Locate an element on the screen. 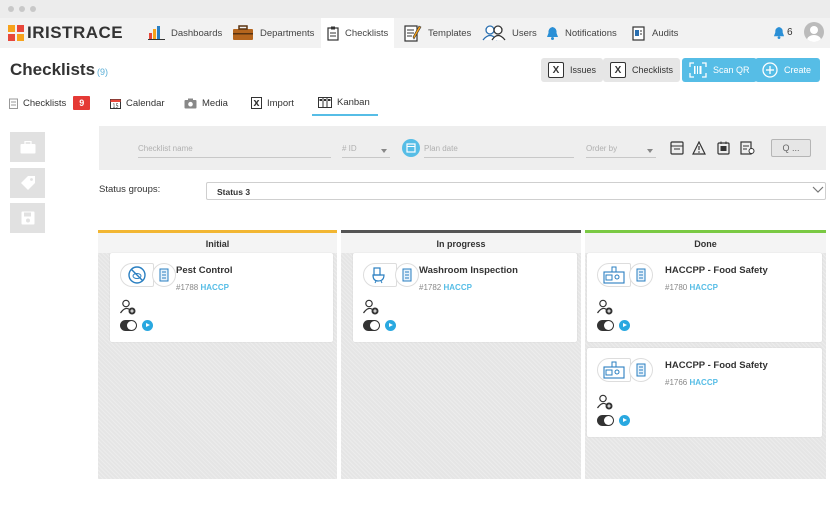 The height and width of the screenshot is (526, 830). checklist-card: HACCPP - Food Safety #1766 HACCP is located at coordinates (704, 392).